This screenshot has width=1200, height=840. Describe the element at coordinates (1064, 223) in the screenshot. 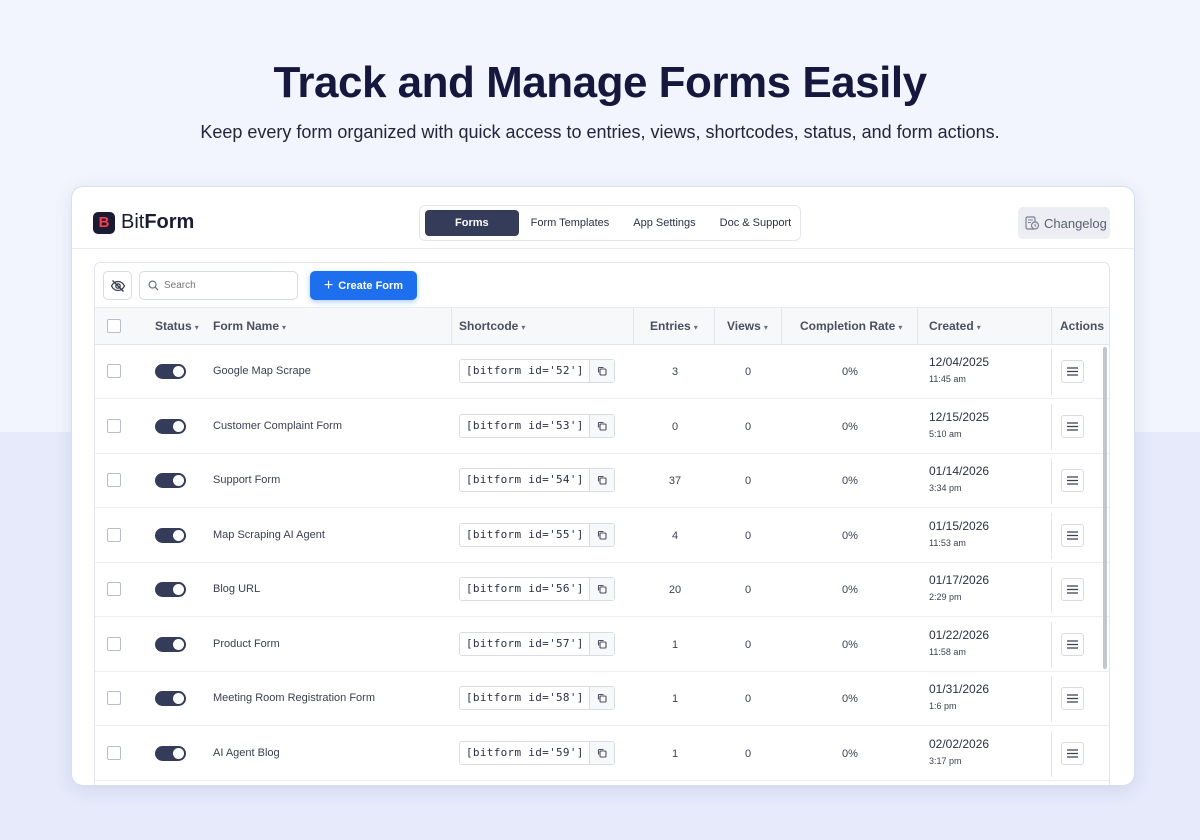

I see `changelog-button: Changelog` at that location.